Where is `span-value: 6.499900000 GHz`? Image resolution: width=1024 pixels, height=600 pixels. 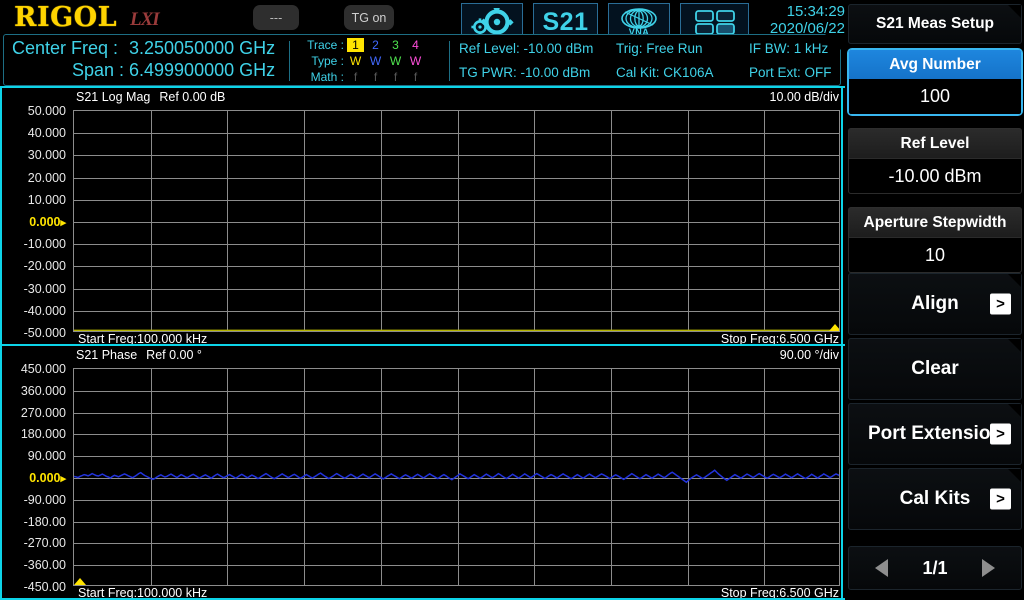
span-value: 6.499900000 GHz is located at coordinates (202, 70).